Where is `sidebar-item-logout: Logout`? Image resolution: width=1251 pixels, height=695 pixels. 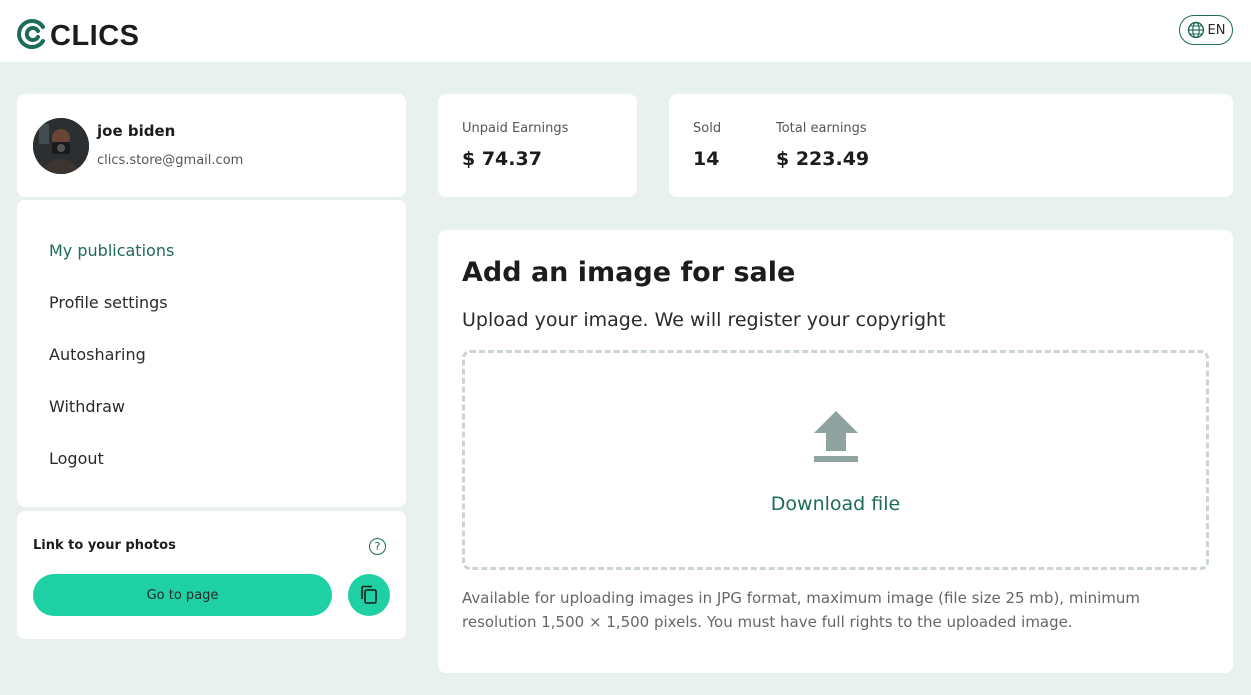
sidebar-item-logout: Logout is located at coordinates (76, 458).